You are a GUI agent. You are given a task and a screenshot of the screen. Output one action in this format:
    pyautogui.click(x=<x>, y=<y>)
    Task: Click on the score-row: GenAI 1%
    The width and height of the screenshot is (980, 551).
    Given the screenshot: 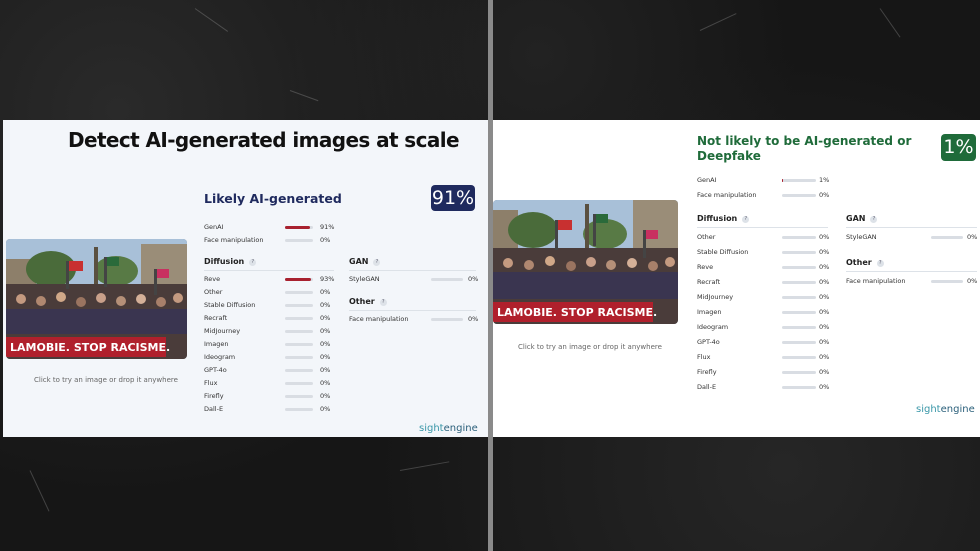 What is the action you would take?
    pyautogui.click(x=764, y=180)
    